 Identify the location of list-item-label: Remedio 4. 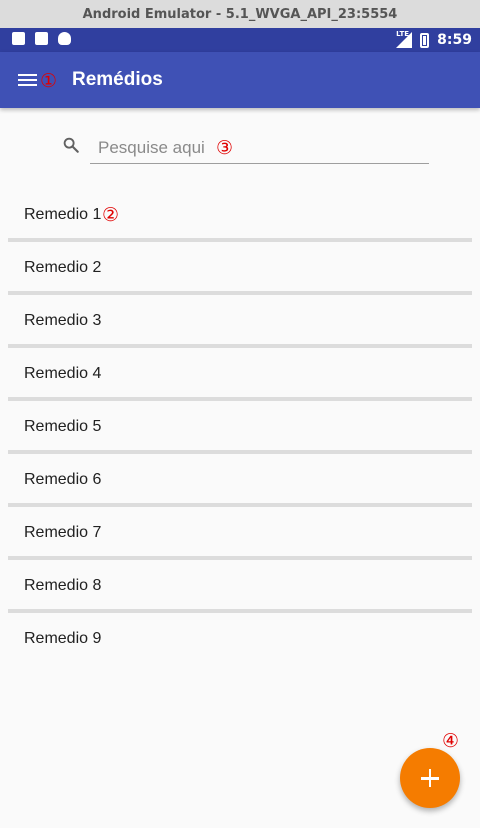
(63, 373).